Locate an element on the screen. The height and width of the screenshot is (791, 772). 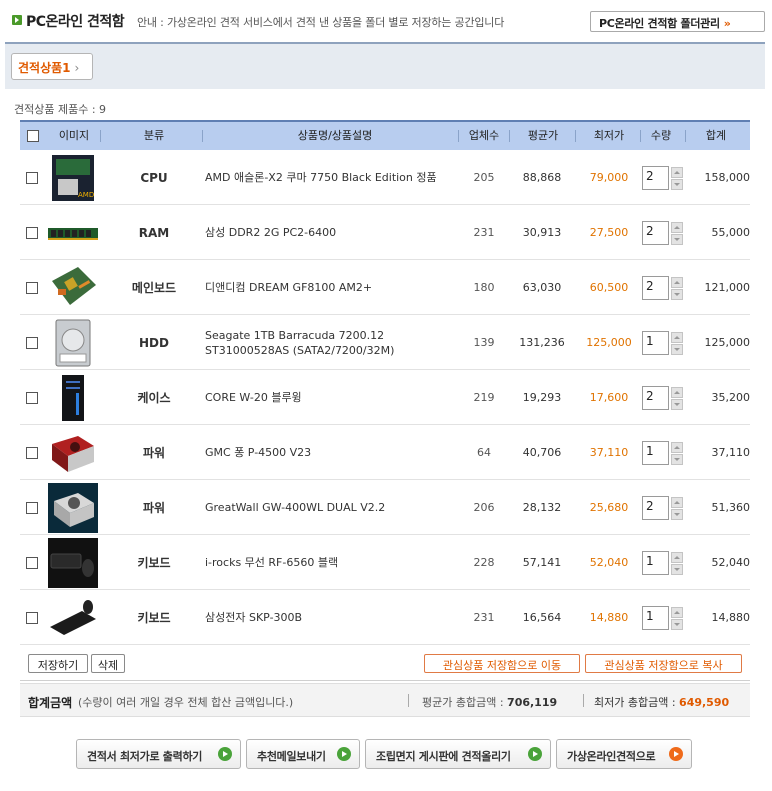
cpu-box-image: AMD is located at coordinates (73, 178).